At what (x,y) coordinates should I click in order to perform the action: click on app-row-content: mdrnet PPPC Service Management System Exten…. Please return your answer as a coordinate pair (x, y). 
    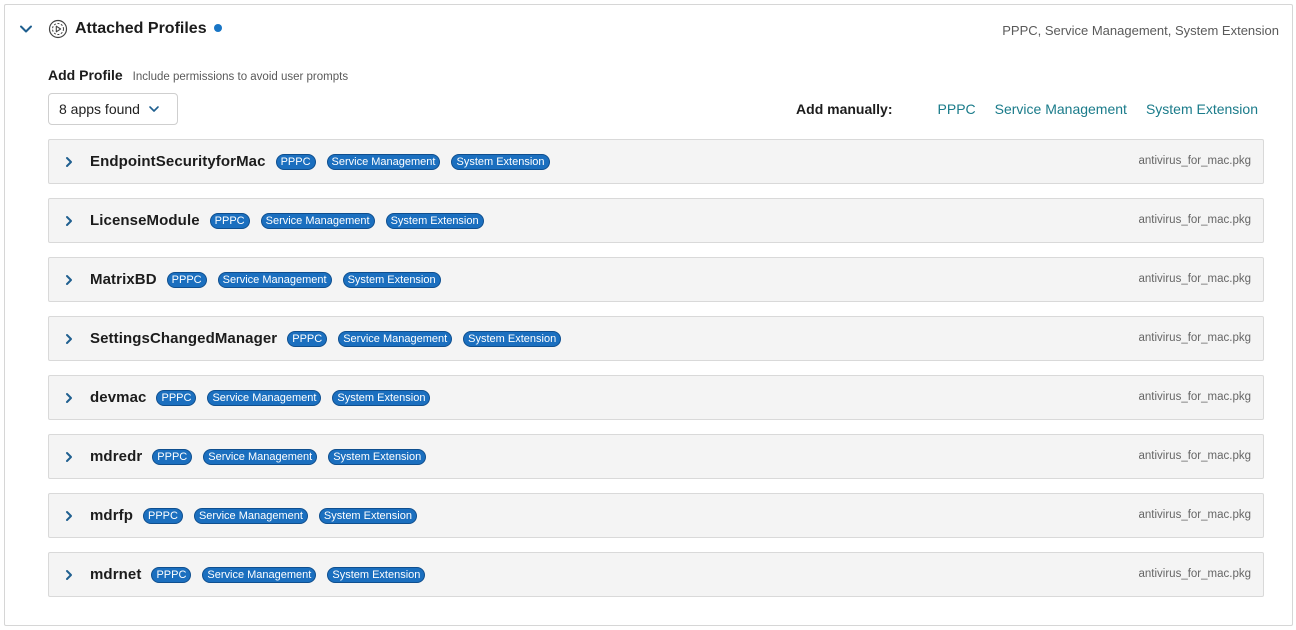
    Looking at the image, I should click on (263, 574).